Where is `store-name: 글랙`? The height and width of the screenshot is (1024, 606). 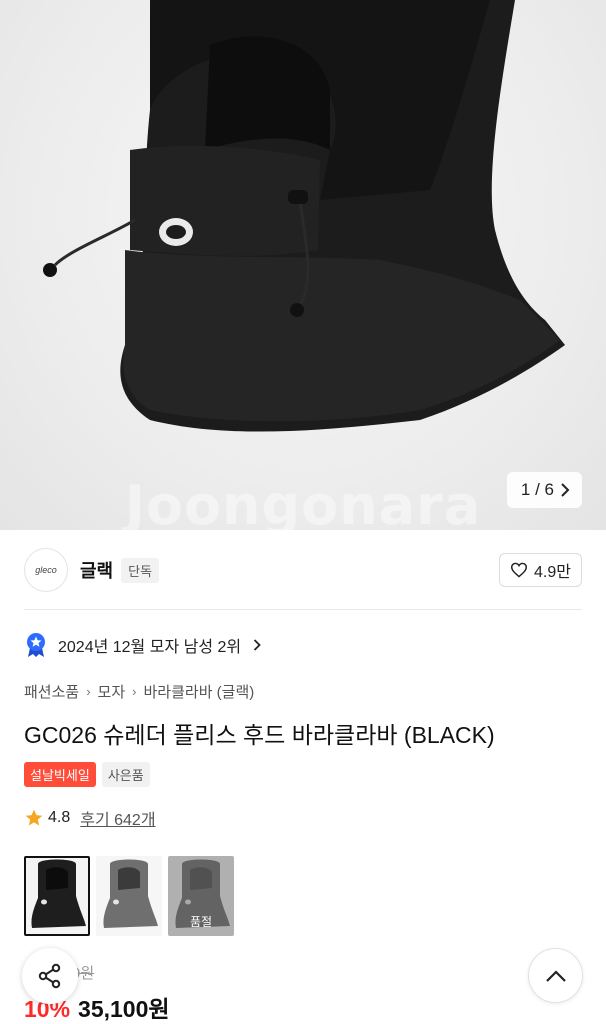 store-name: 글랙 is located at coordinates (96, 570).